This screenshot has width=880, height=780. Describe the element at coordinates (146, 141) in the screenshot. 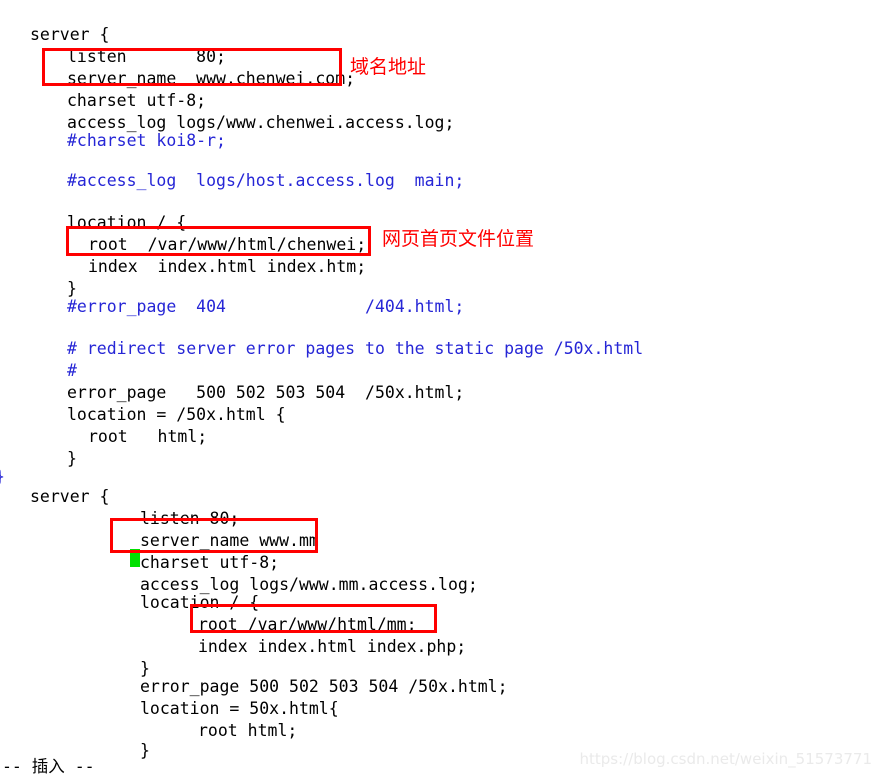

I see `code-line: #charset koi8-r;` at that location.